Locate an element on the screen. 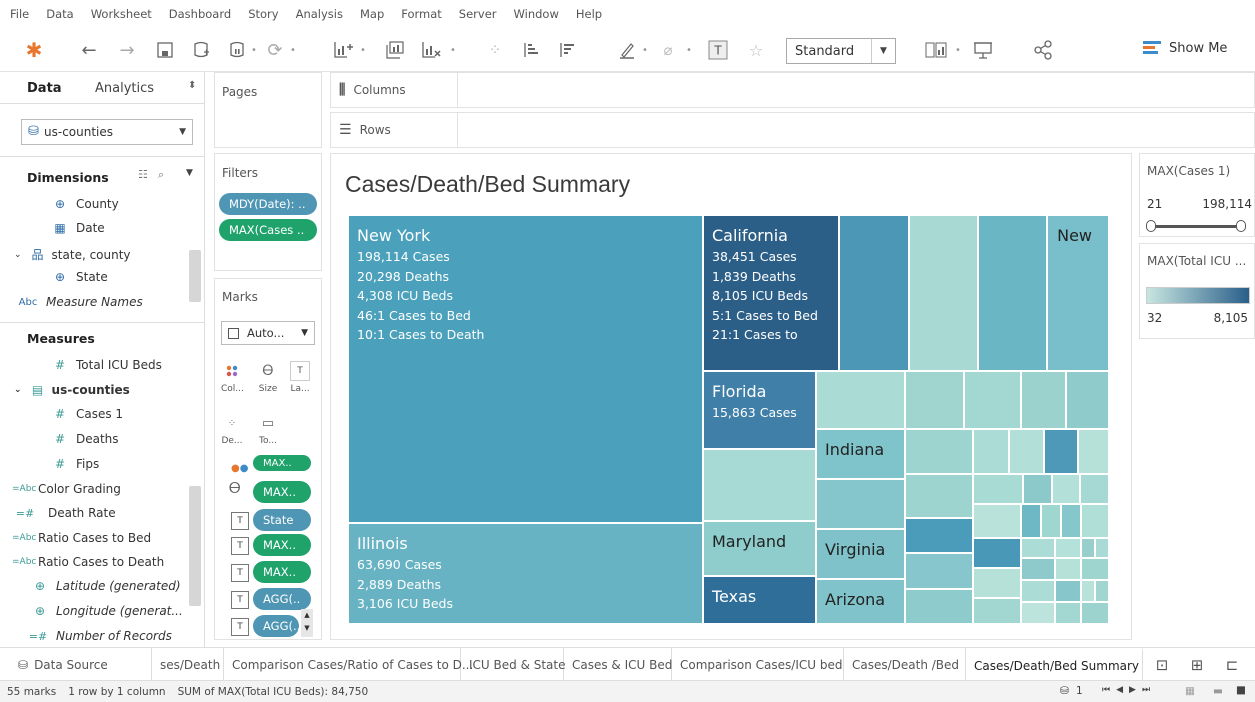 This screenshot has height=702, width=1255. treemap-cell-new: New is located at coordinates (1078, 293).